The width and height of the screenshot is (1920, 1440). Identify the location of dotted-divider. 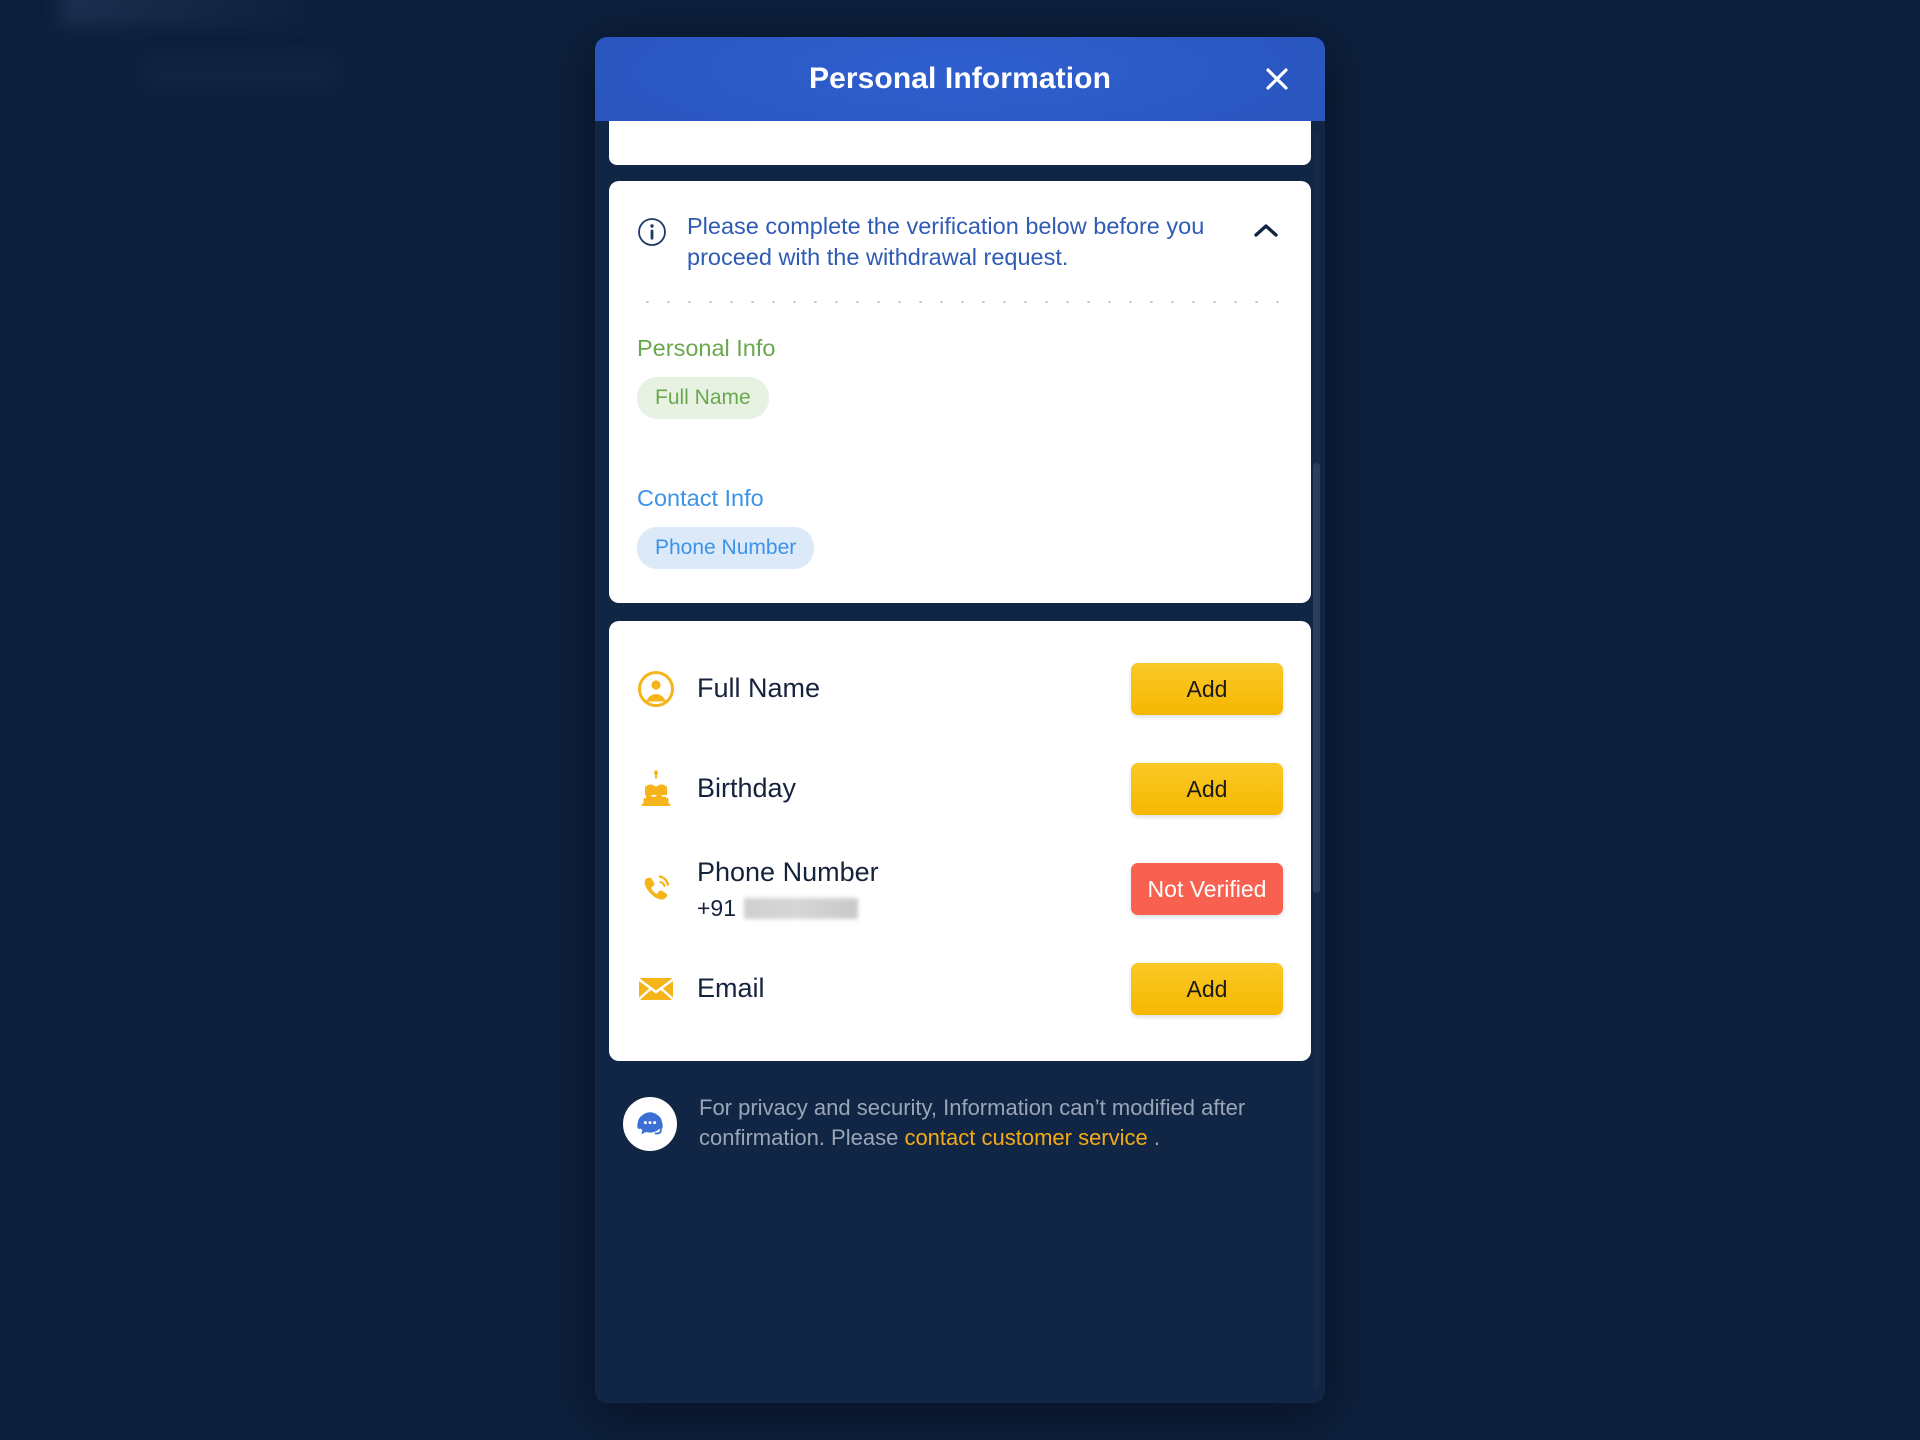
(960, 302).